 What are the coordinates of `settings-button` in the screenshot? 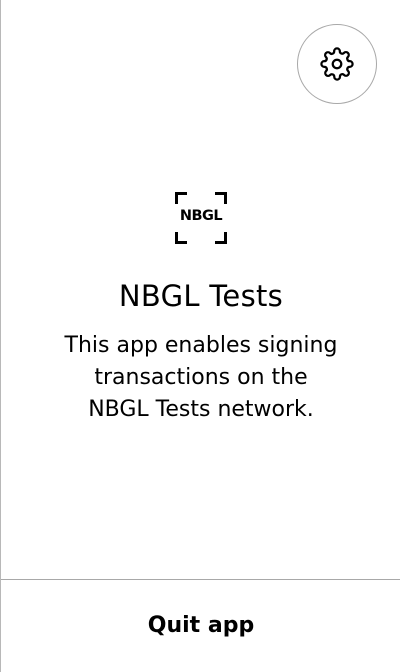 It's located at (337, 64).